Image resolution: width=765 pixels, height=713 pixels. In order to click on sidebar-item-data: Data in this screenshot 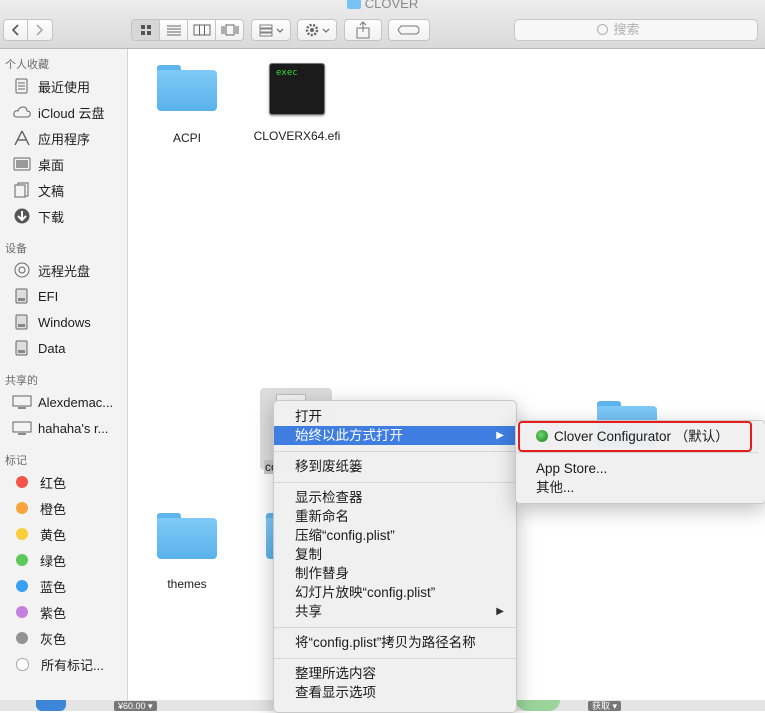, I will do `click(68, 348)`.